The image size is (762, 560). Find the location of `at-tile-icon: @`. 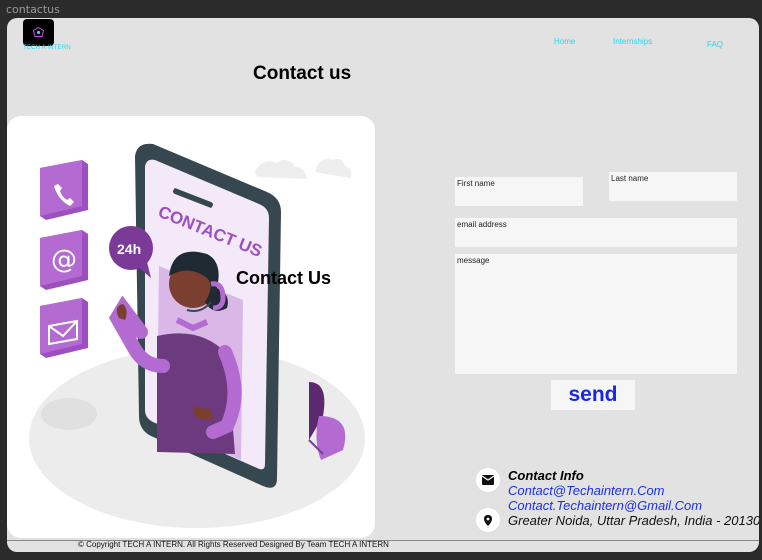

at-tile-icon: @ is located at coordinates (64, 260).